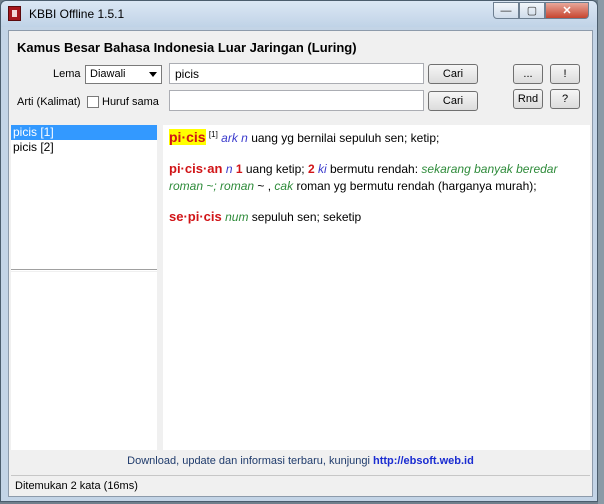 This screenshot has width=604, height=504. Describe the element at coordinates (601, 252) in the screenshot. I see `desktop-background` at that location.